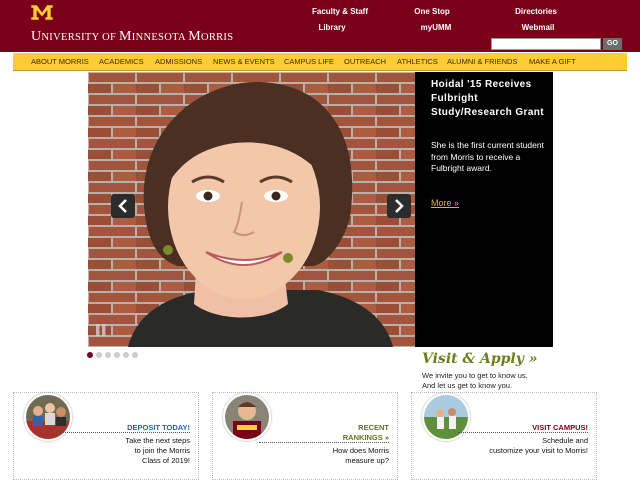 The height and width of the screenshot is (480, 640). What do you see at coordinates (42, 12) in the screenshot?
I see `university-m-logo` at bounding box center [42, 12].